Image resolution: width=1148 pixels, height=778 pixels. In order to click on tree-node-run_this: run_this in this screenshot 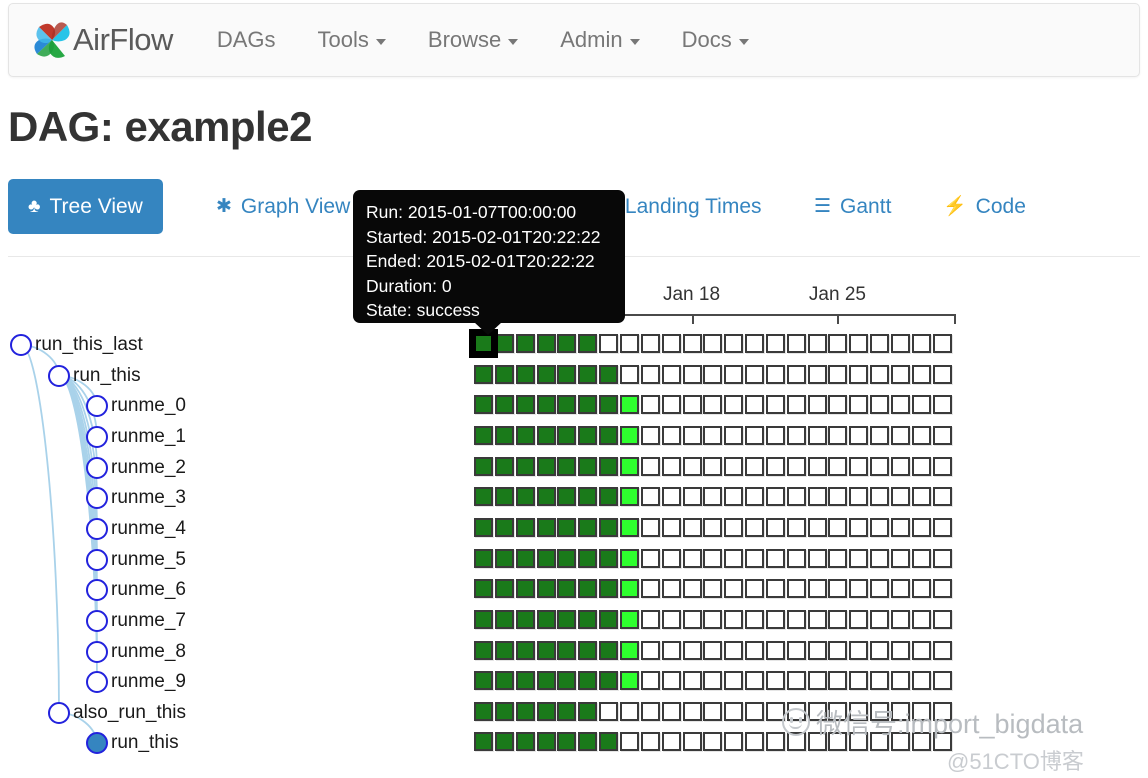, I will do `click(94, 376)`.